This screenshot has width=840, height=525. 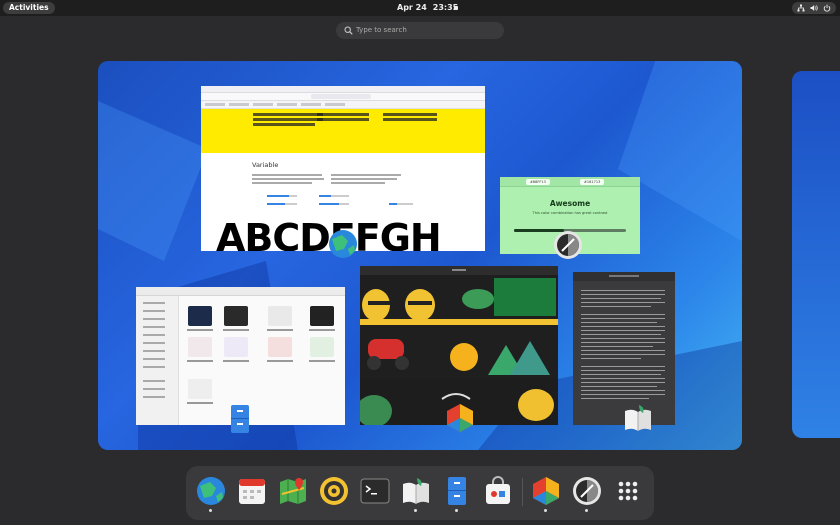 What do you see at coordinates (381, 30) in the screenshot?
I see `search-placeholder: Type to search` at bounding box center [381, 30].